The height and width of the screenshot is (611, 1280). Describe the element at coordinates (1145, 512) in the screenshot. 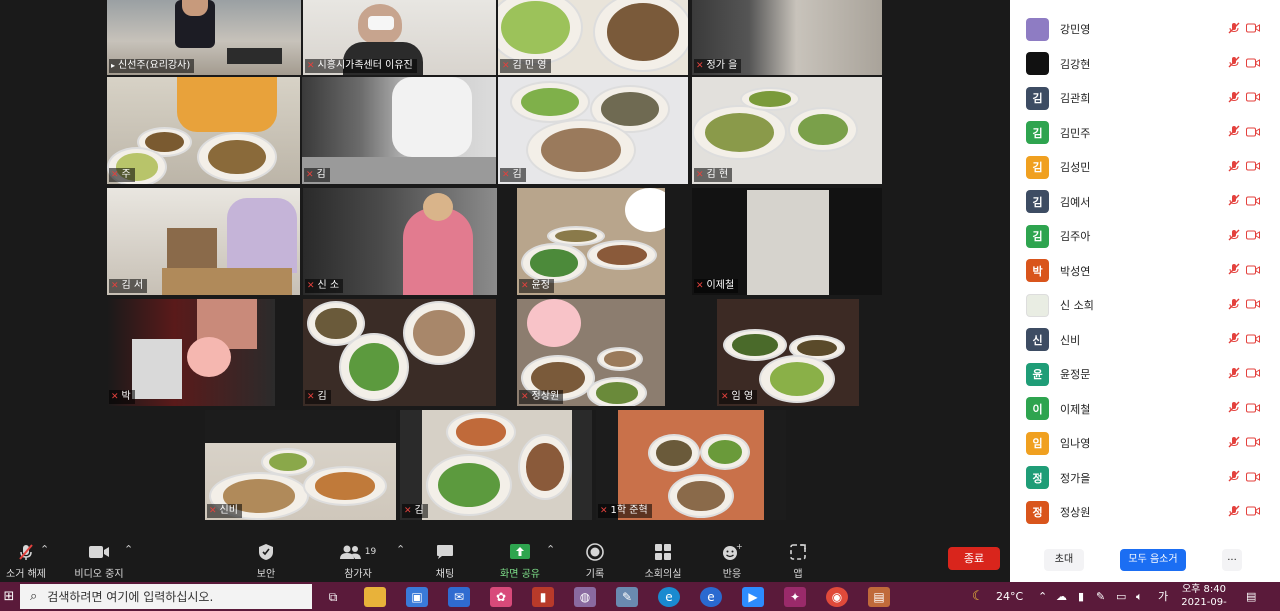

I see `participant-row: 정 정상원` at that location.